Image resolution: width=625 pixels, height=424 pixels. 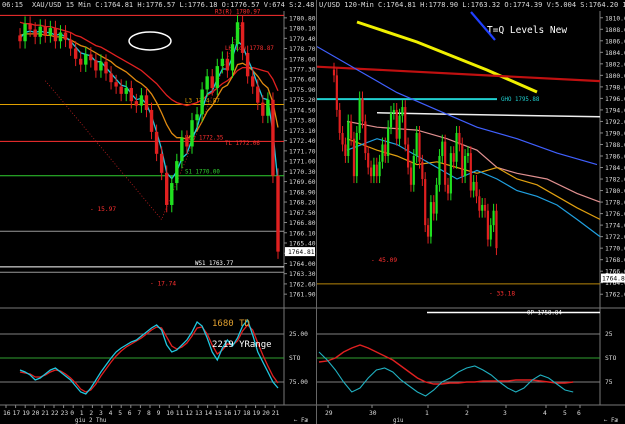 I want to click on left-price-tick-label: 1769.60, so click(x=302, y=182).